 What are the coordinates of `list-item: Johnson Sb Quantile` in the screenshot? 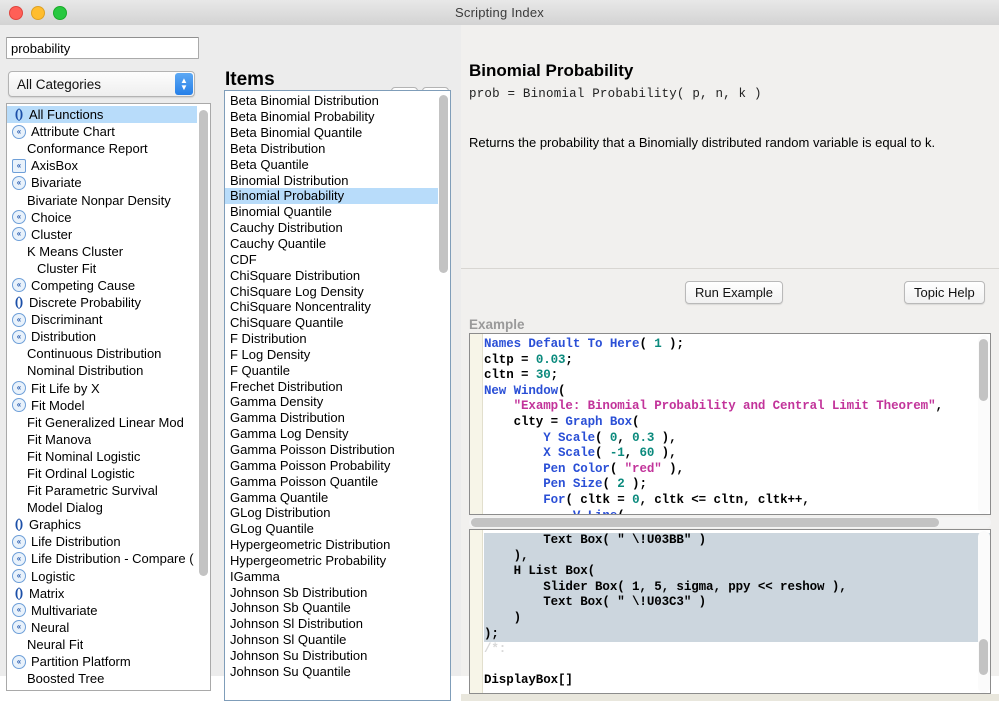 It's located at (331, 608).